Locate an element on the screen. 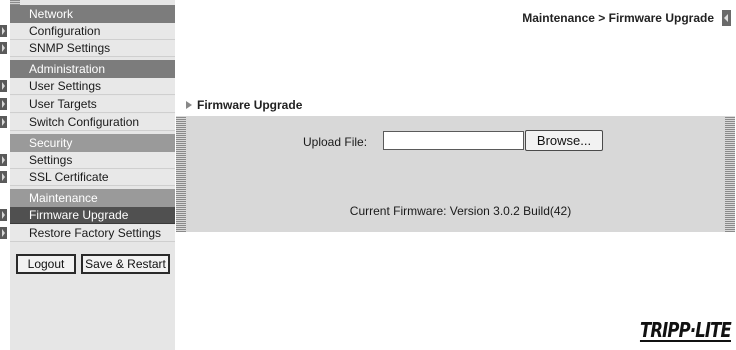 This screenshot has height=350, width=736. sidebar-item-label: Firmware Upgrade is located at coordinates (79, 215).